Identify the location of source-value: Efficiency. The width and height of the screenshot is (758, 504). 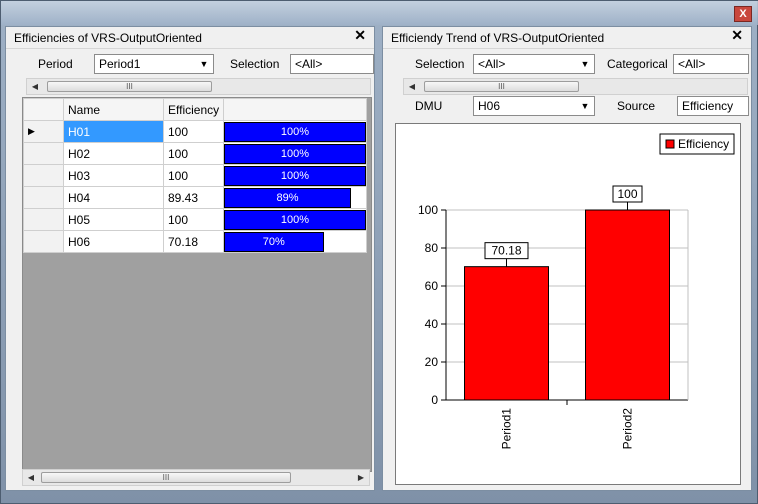
(708, 106).